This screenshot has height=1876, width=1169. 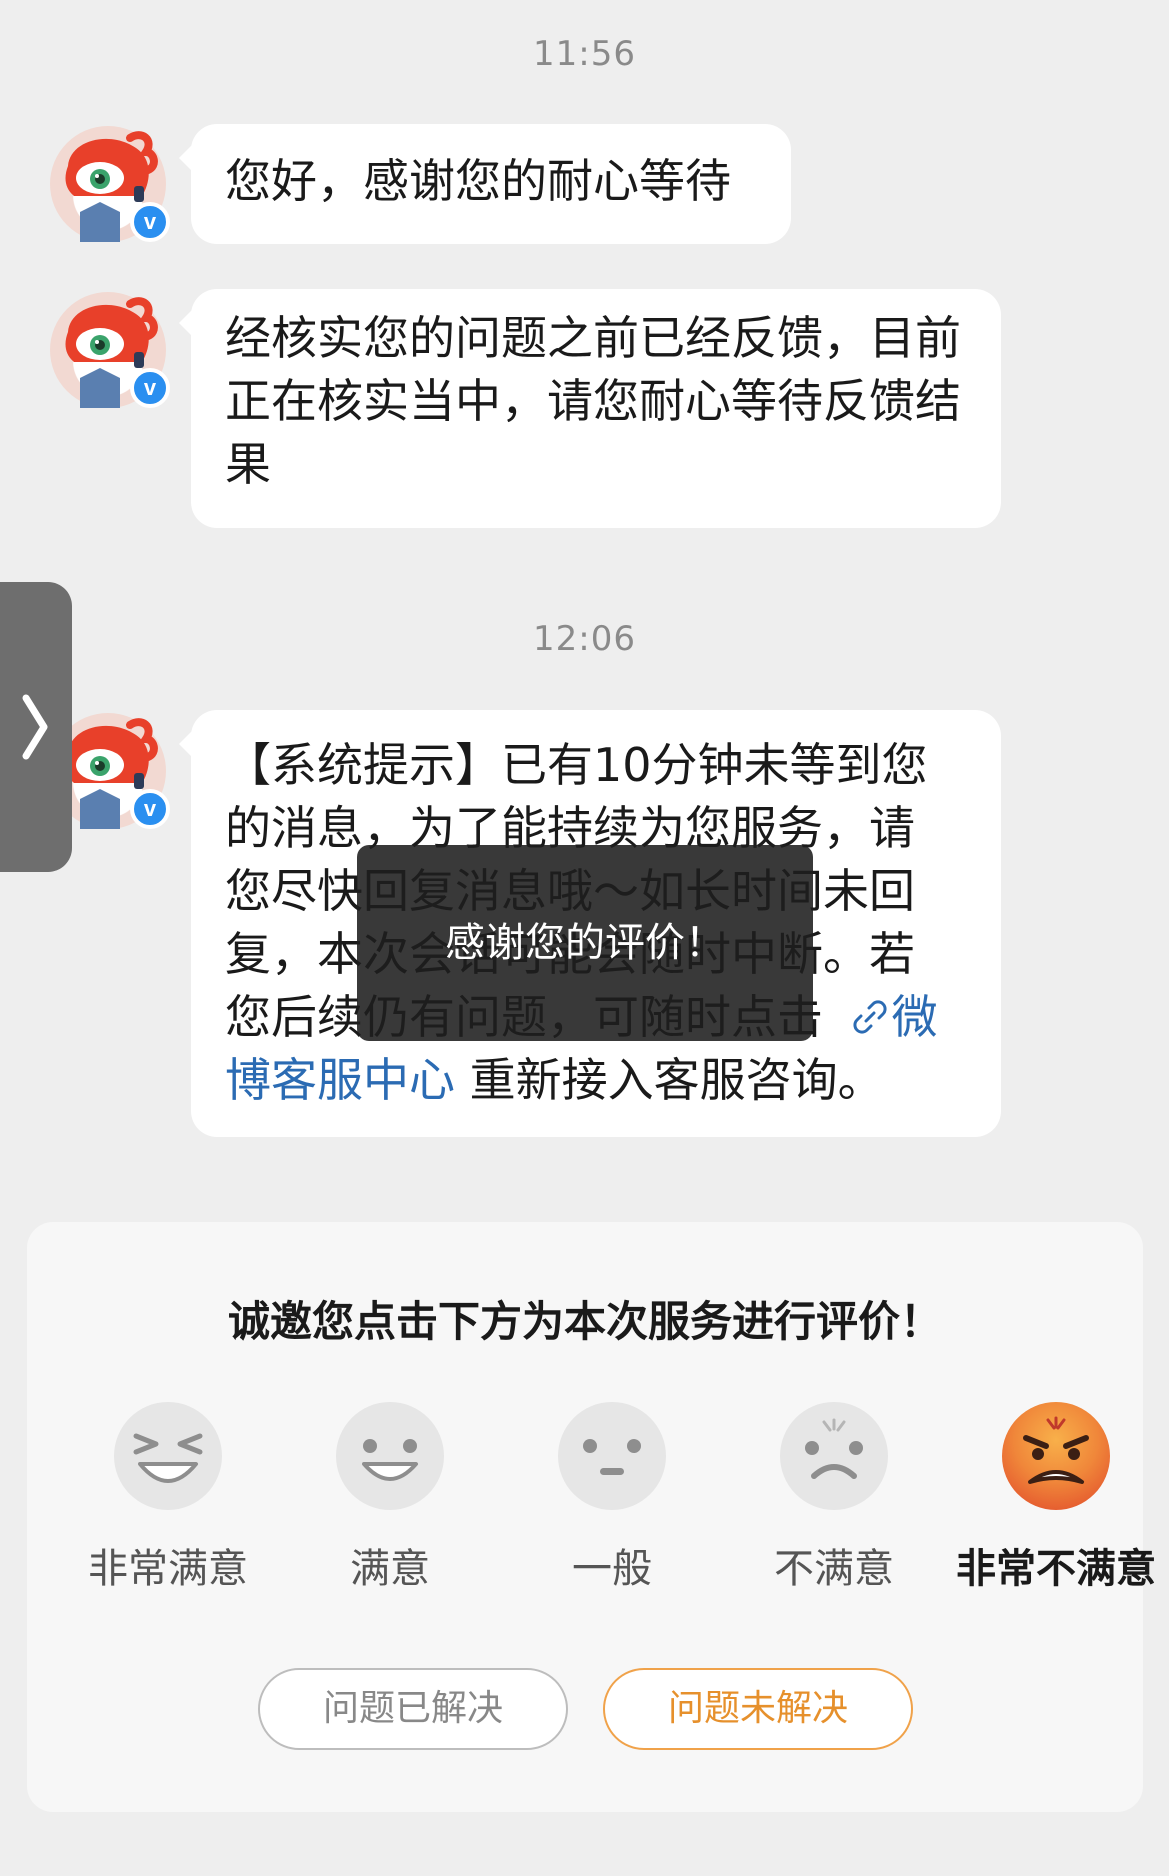 What do you see at coordinates (340, 1080) in the screenshot?
I see `customer-service-link: 博客服中心` at bounding box center [340, 1080].